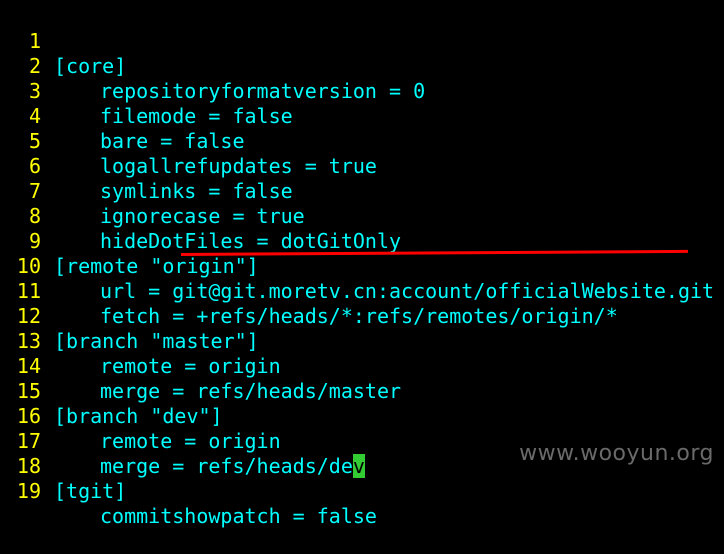  I want to click on editor-line: 5 logallrefupdates = true, so click(188, 141).